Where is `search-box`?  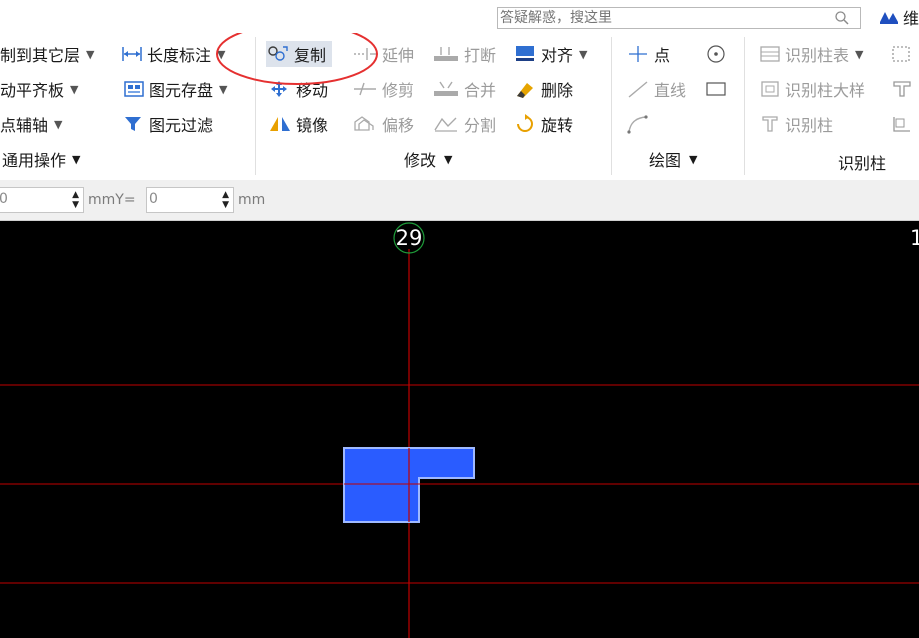 search-box is located at coordinates (679, 18).